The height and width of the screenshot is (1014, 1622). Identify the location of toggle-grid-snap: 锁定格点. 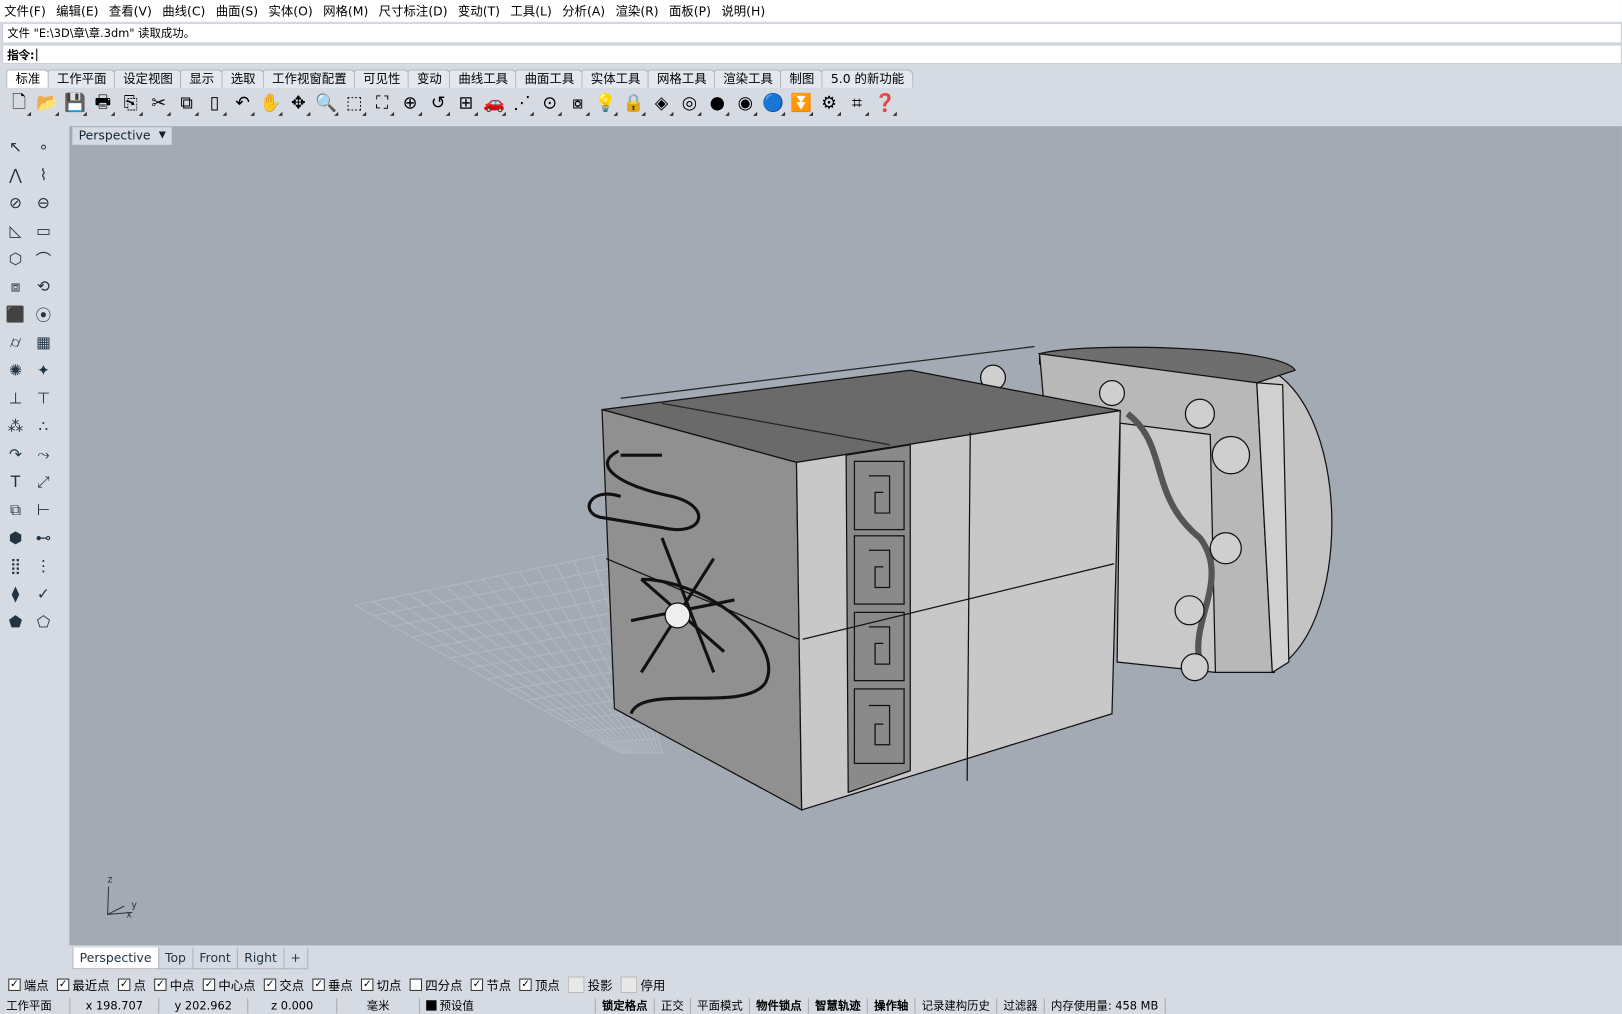
(625, 1006).